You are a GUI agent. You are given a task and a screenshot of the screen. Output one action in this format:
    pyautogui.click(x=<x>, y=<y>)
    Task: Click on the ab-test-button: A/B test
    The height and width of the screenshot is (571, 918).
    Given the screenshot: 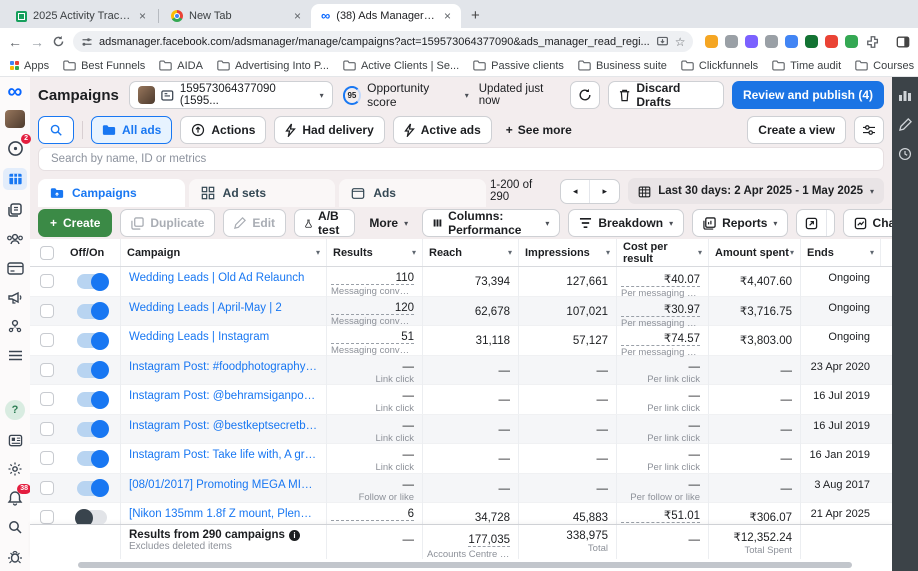 What is the action you would take?
    pyautogui.click(x=325, y=223)
    